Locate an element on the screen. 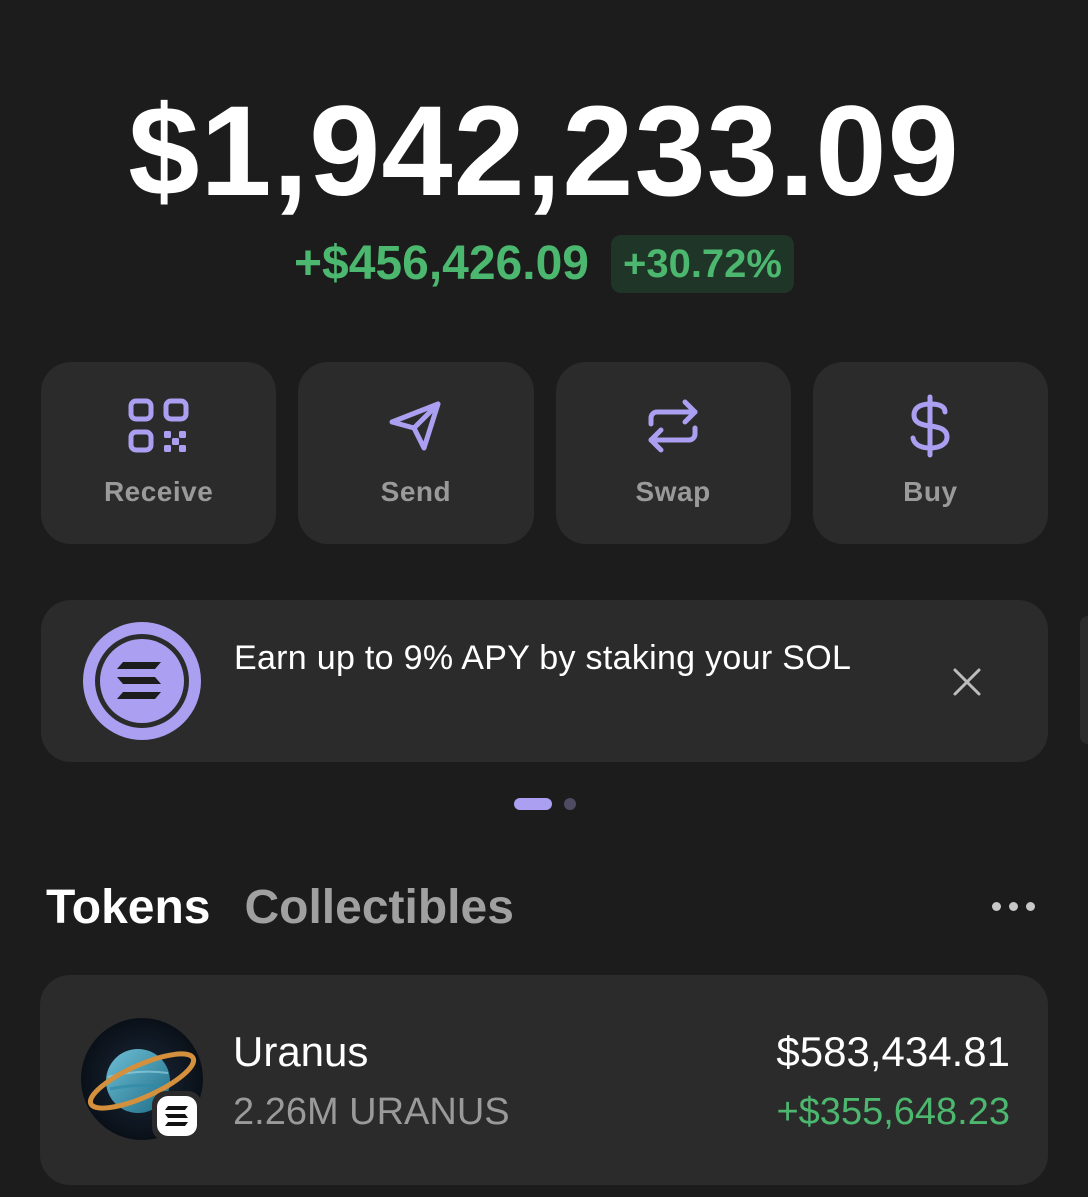  next-promo-card-edge is located at coordinates (1084, 680).